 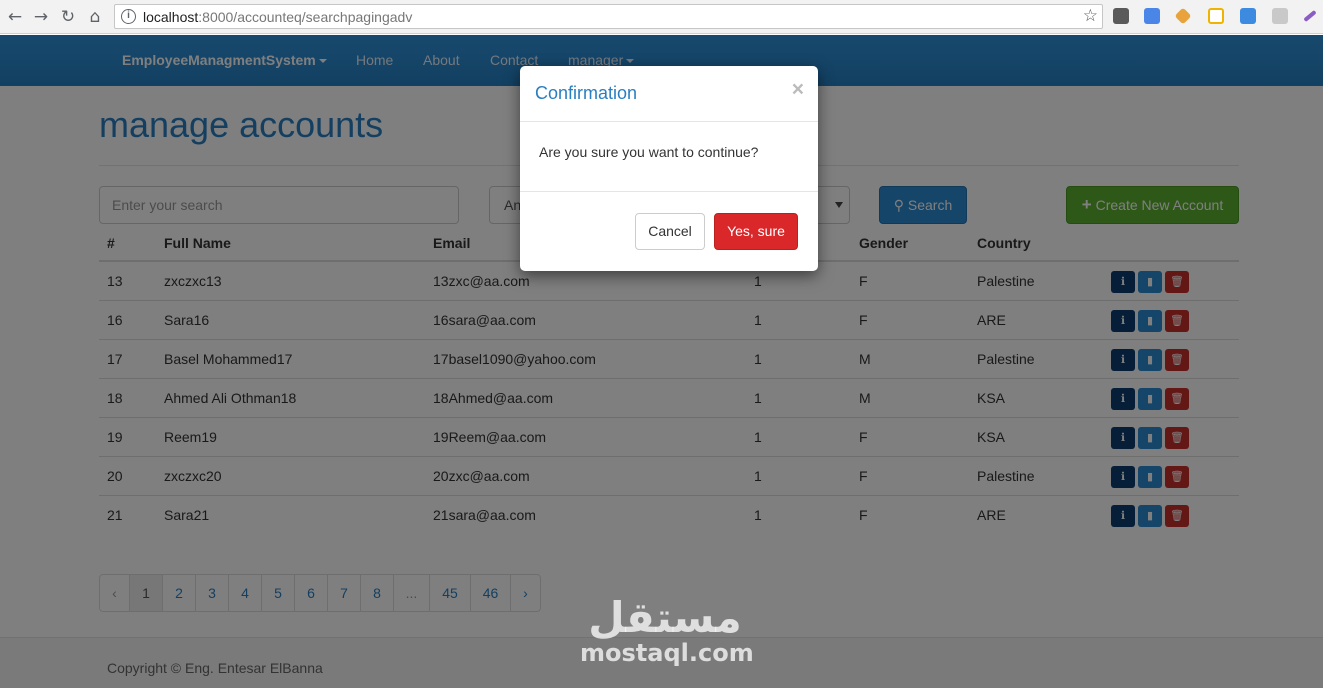 I want to click on modal-header: Confirmation ×, so click(x=669, y=94).